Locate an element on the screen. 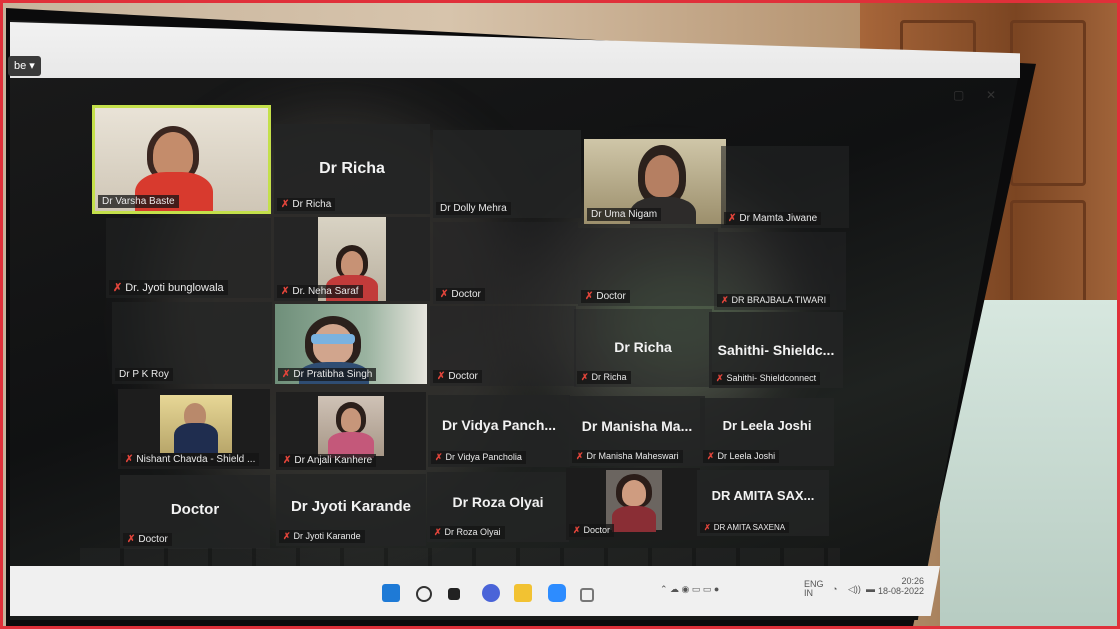 The height and width of the screenshot is (629, 1120). participant-tile: Doctor ✗ Doctor is located at coordinates (195, 512).